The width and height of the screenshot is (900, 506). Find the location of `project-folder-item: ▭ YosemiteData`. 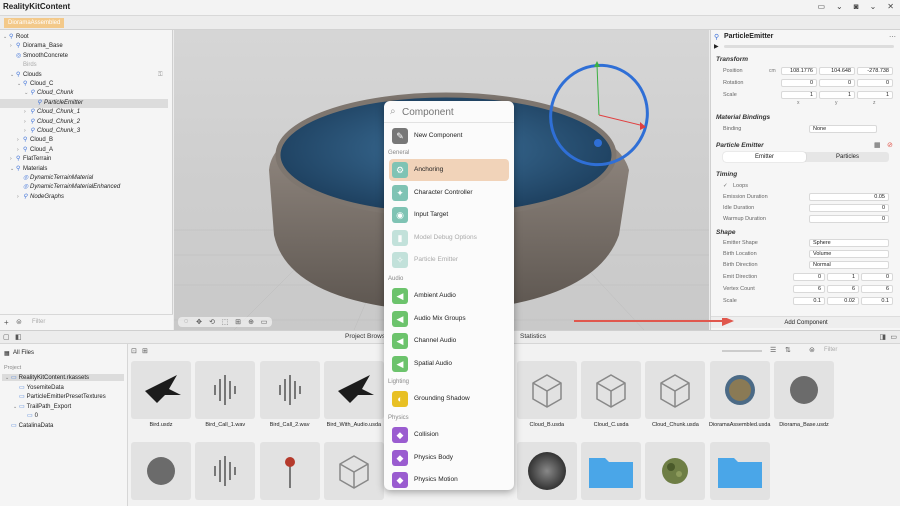

project-folder-item: ▭ YosemiteData is located at coordinates (63, 387).